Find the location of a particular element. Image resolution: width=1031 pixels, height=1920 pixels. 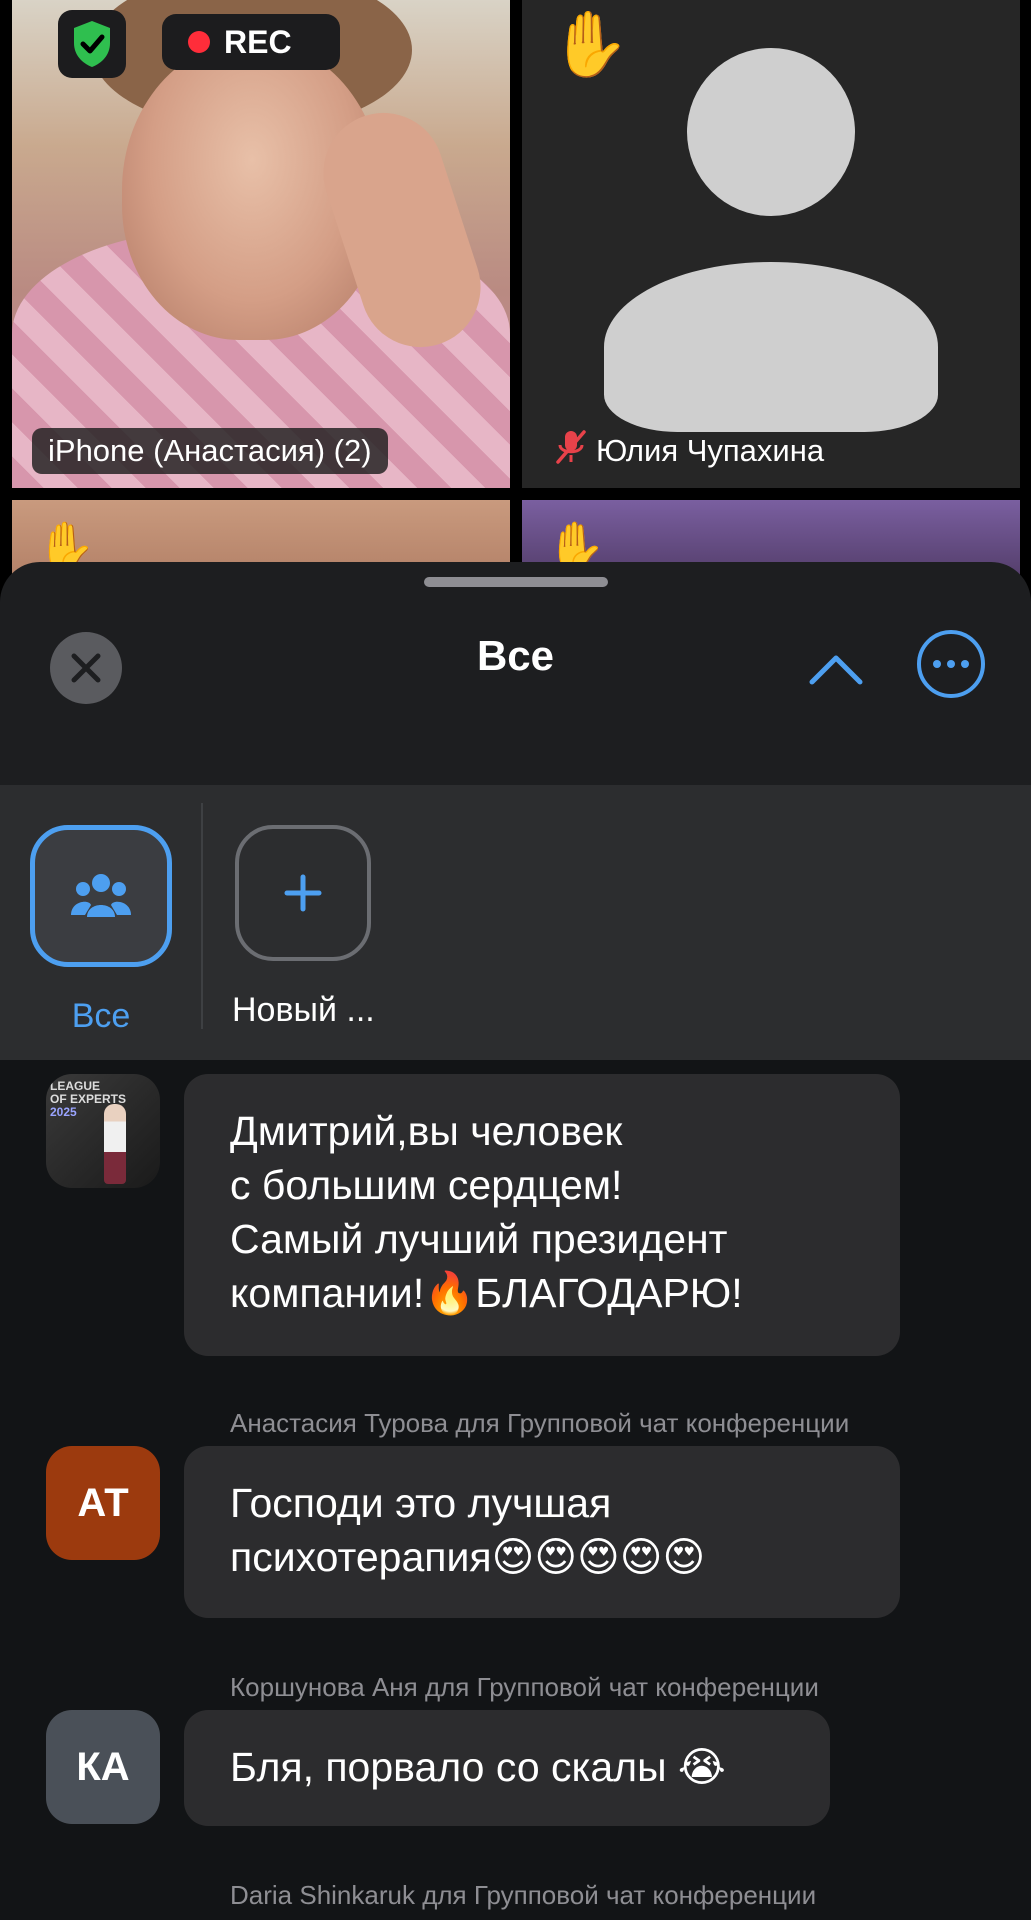

collapse-button is located at coordinates (836, 669).